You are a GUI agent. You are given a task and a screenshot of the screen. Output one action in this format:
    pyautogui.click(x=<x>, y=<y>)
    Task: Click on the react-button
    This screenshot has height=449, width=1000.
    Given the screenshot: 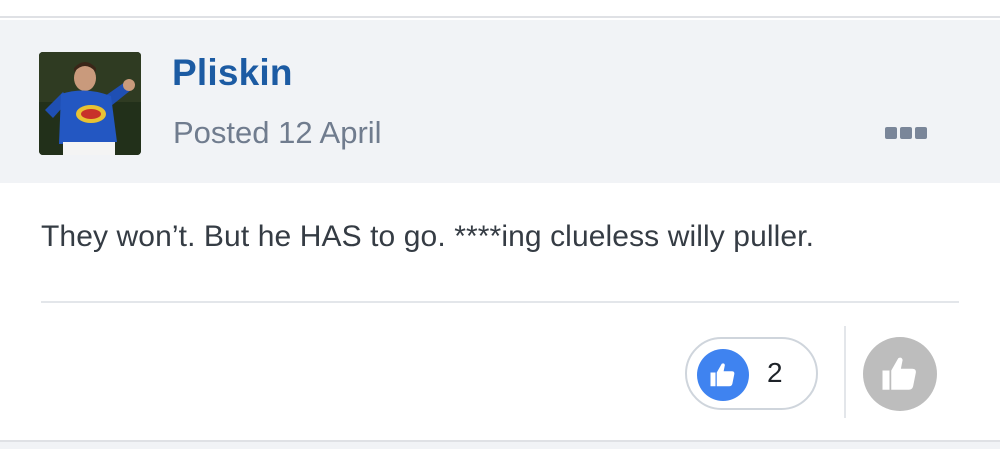 What is the action you would take?
    pyautogui.click(x=900, y=374)
    